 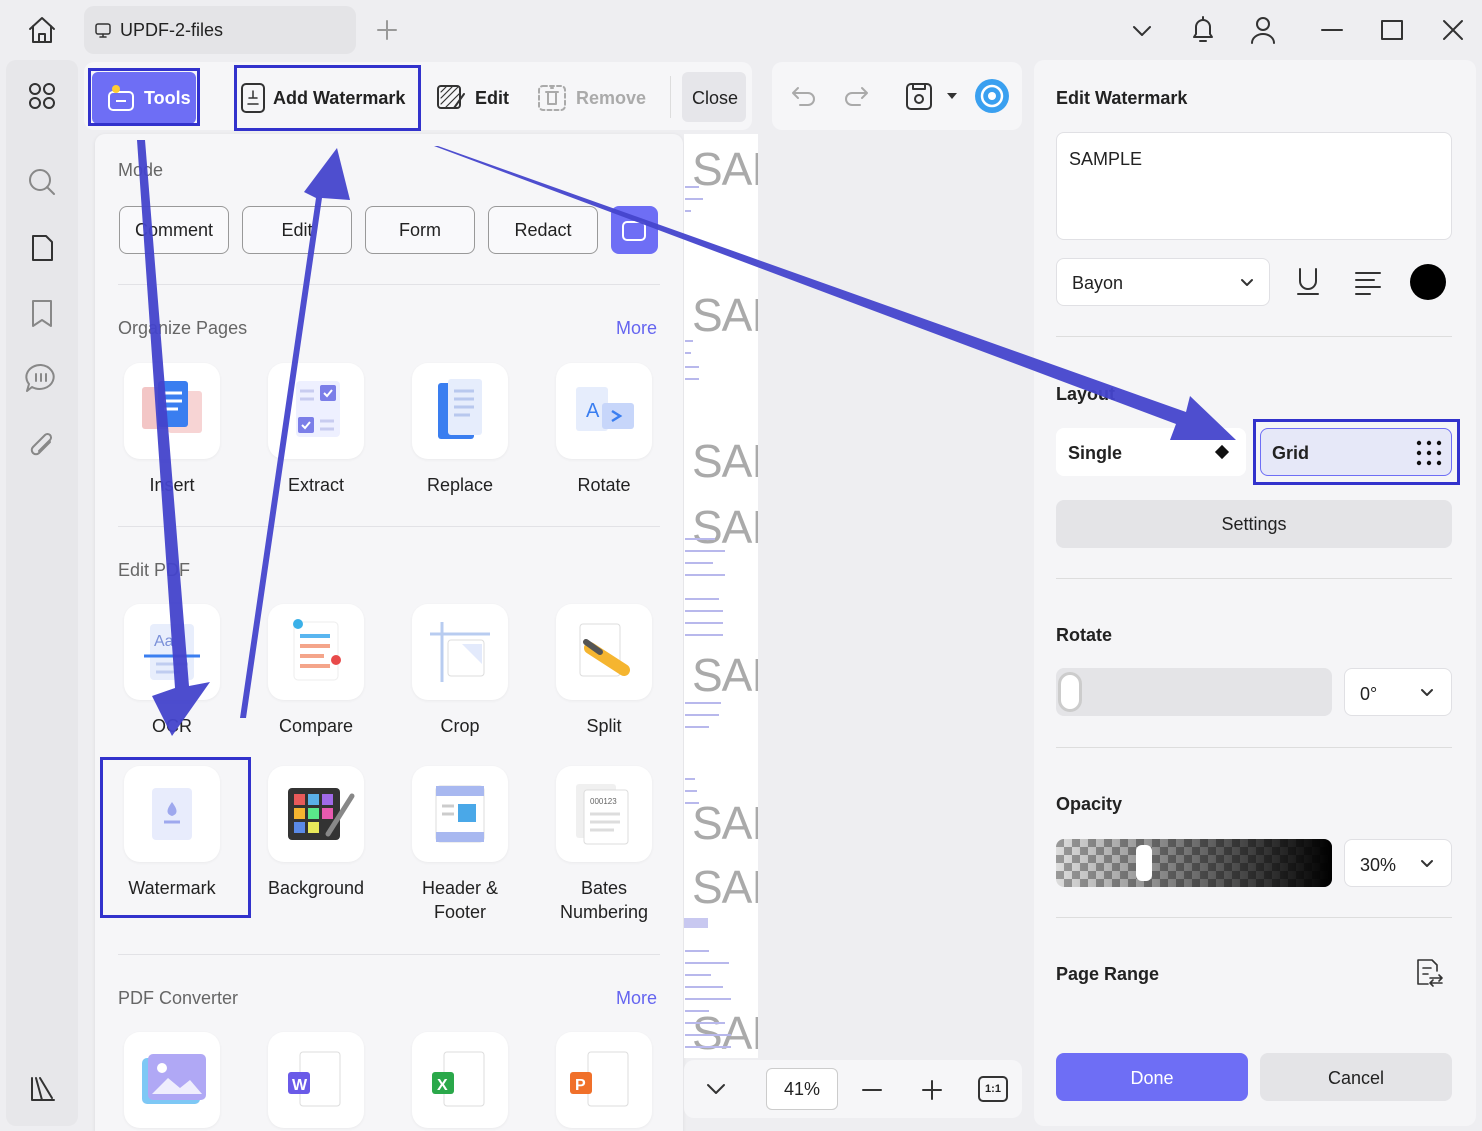 What do you see at coordinates (1194, 863) in the screenshot?
I see `opacity-slider` at bounding box center [1194, 863].